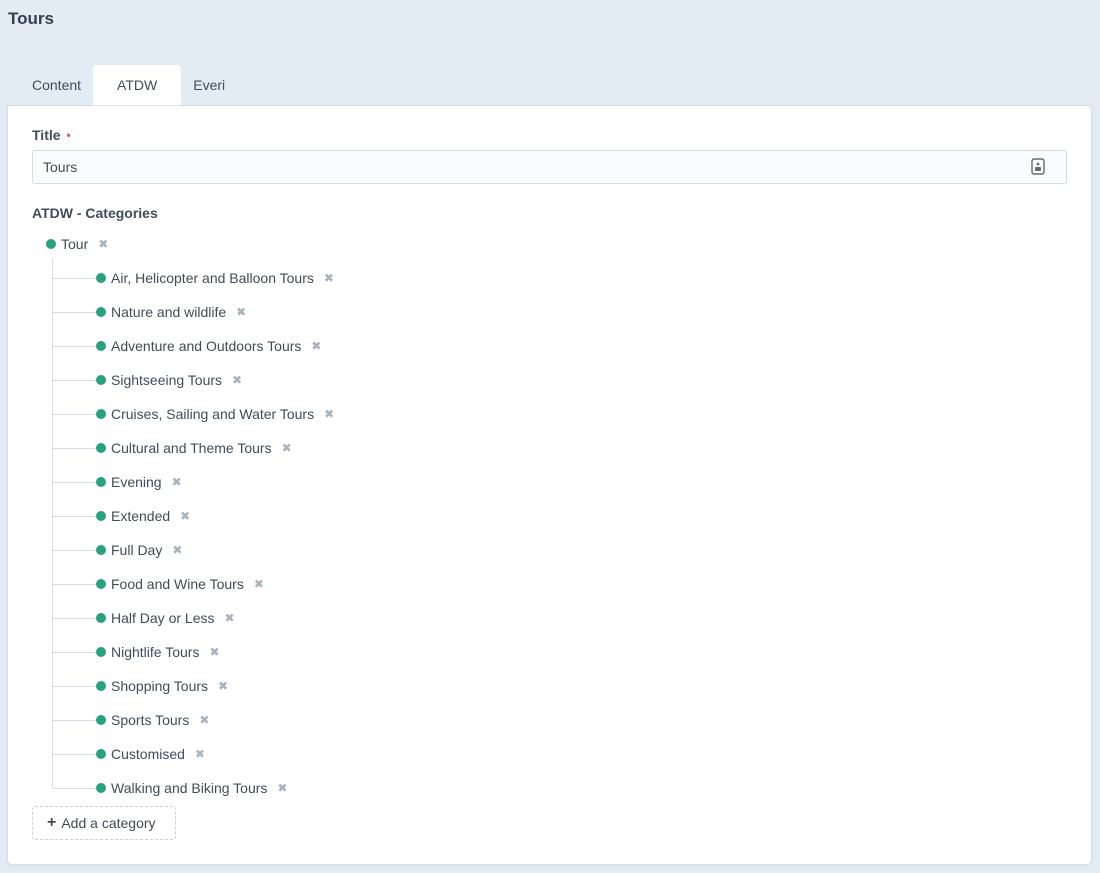 The image size is (1100, 873). What do you see at coordinates (95, 213) in the screenshot?
I see `categories-label: ATDW - Categories` at bounding box center [95, 213].